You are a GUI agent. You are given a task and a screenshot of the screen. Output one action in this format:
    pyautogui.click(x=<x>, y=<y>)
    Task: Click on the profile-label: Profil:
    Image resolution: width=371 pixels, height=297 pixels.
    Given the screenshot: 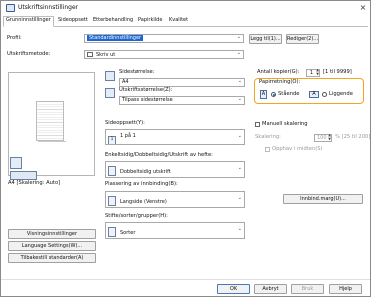 What is the action you would take?
    pyautogui.click(x=14, y=38)
    